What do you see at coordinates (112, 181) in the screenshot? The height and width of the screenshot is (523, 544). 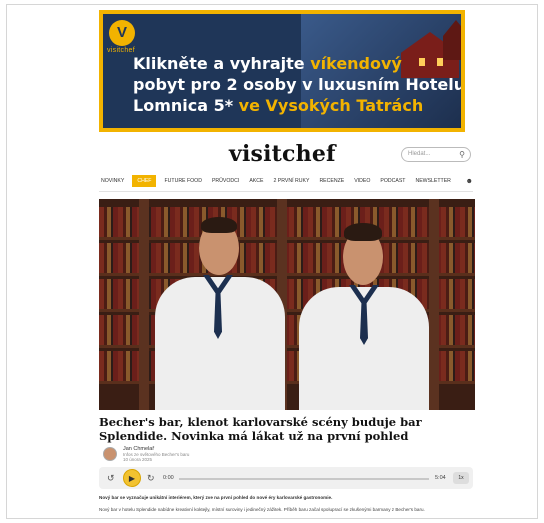 I see `nav-item-novinky: NOVINKY` at bounding box center [112, 181].